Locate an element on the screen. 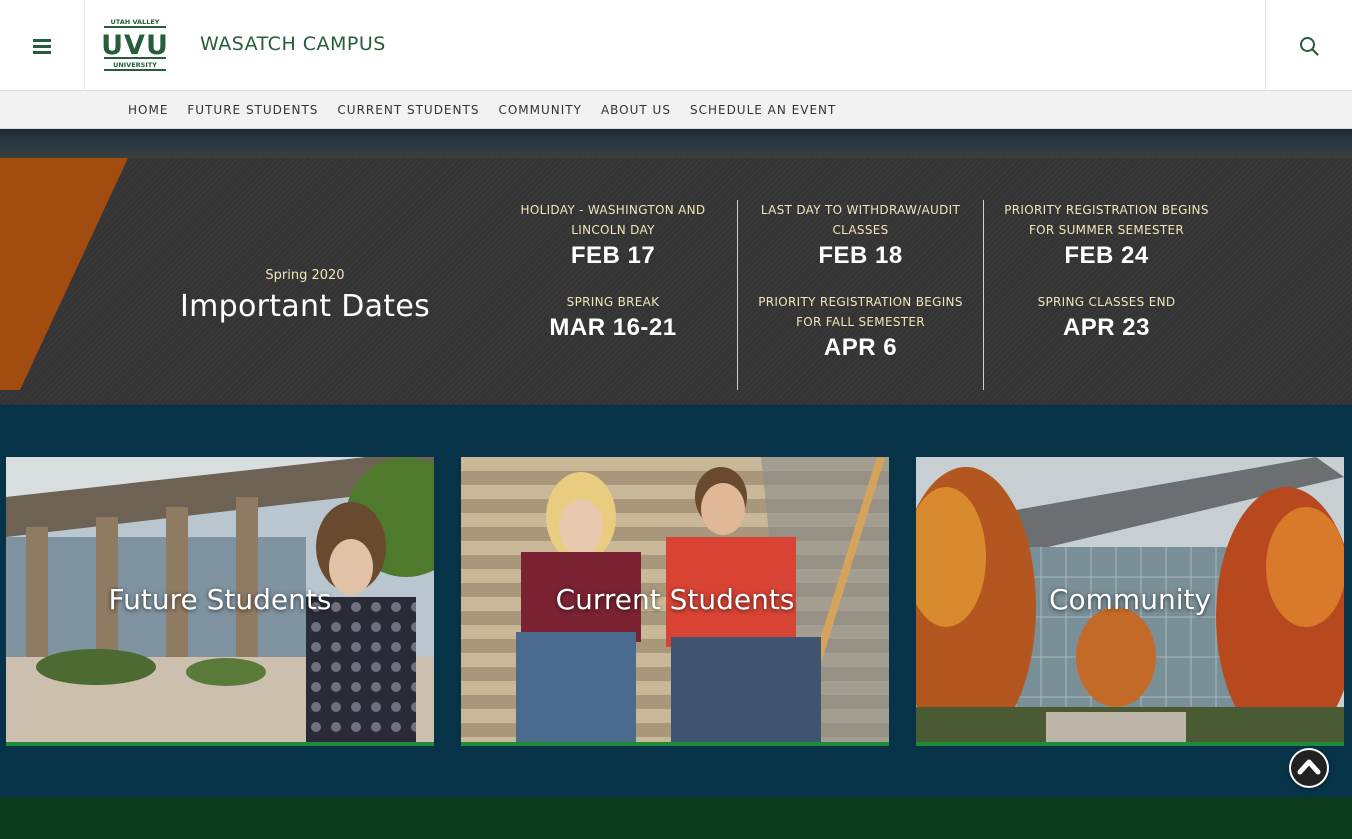  dates-subtitle: Spring 2020 is located at coordinates (305, 275).